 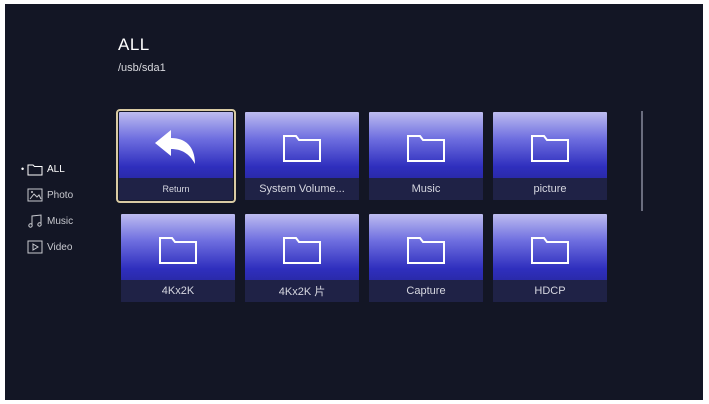 I want to click on sidebar-item-music: Music, so click(x=66, y=221).